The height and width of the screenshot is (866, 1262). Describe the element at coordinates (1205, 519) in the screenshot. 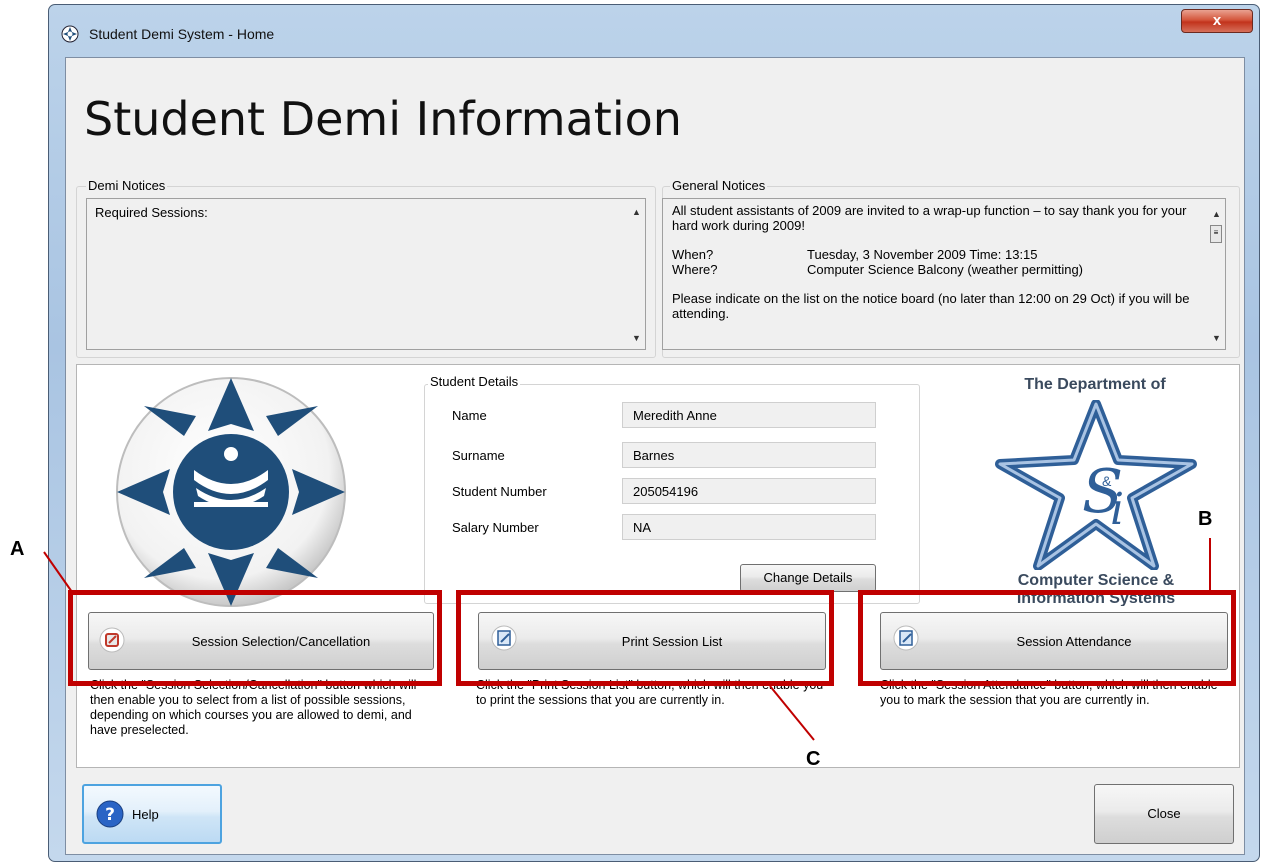

I see `callout-b: B` at that location.